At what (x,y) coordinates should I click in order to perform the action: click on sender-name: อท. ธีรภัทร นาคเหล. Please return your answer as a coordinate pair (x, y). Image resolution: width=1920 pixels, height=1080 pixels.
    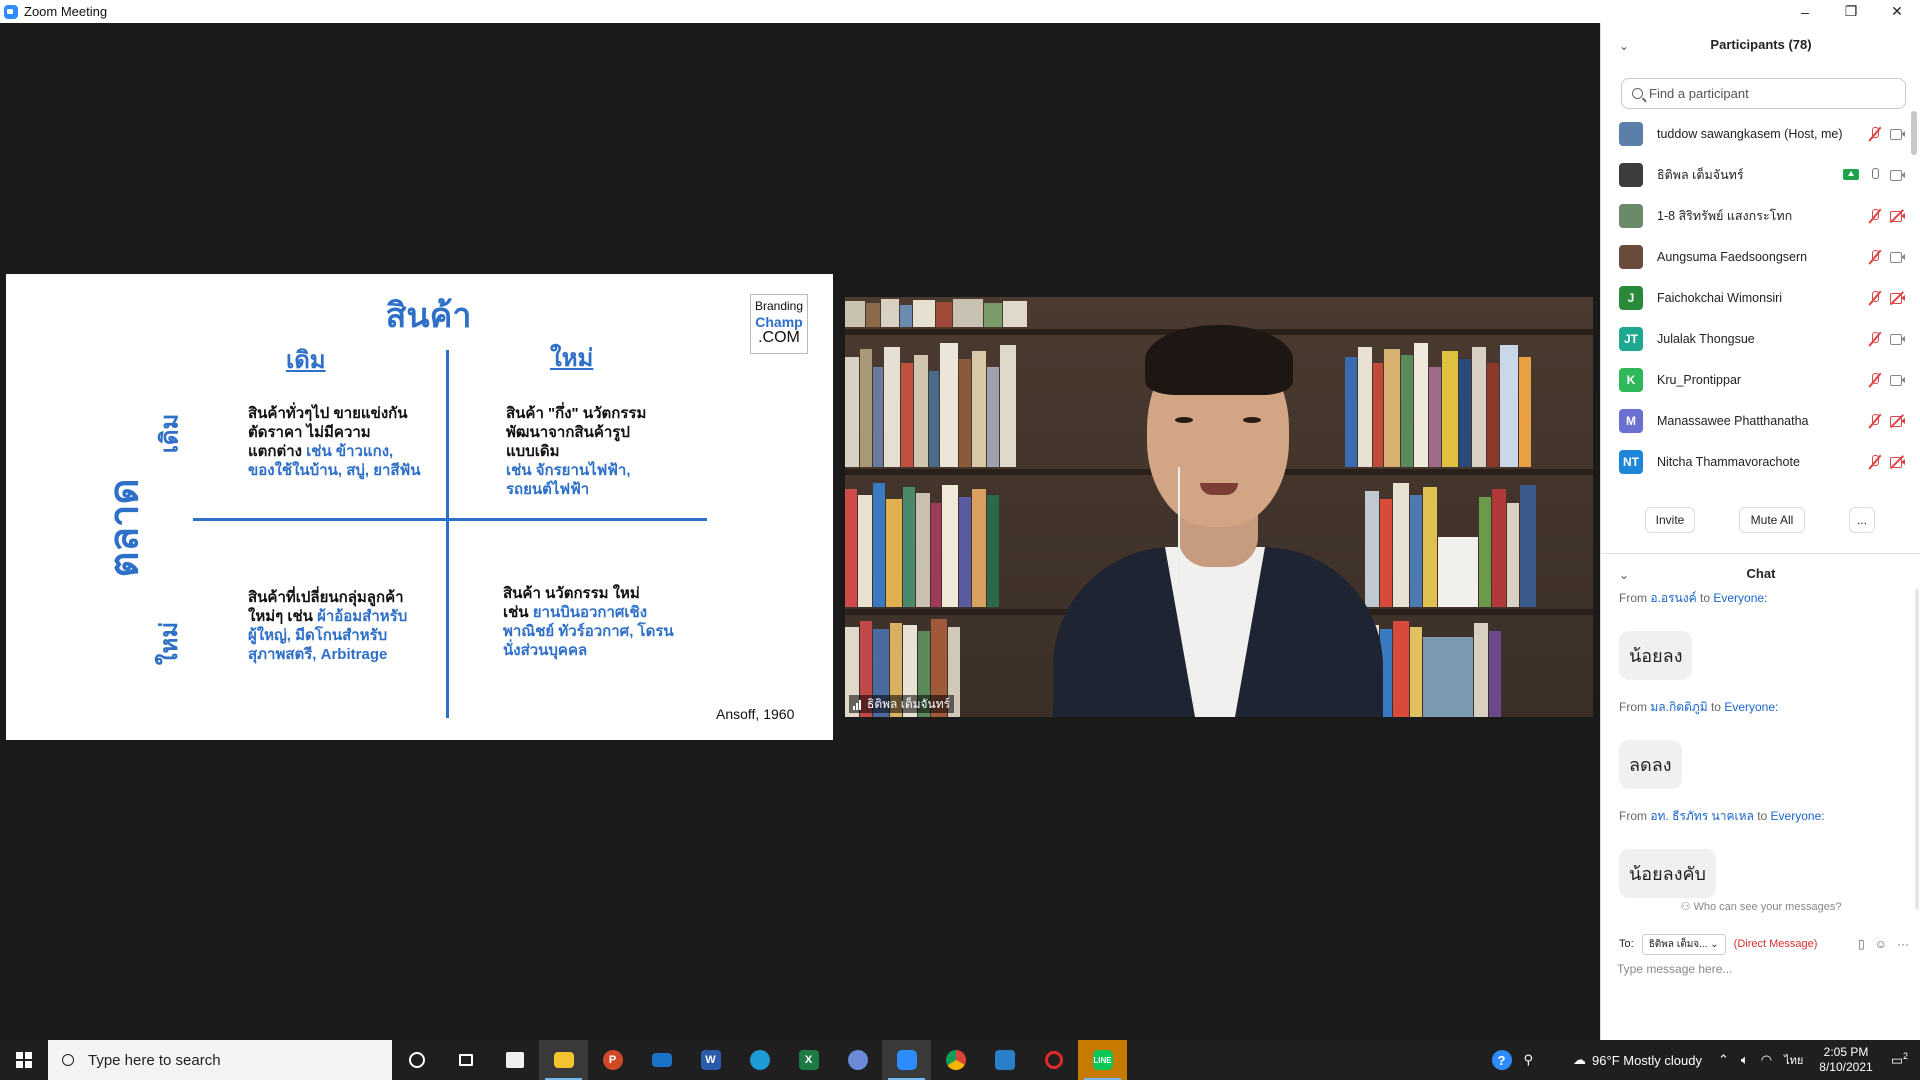
    Looking at the image, I should click on (1702, 816).